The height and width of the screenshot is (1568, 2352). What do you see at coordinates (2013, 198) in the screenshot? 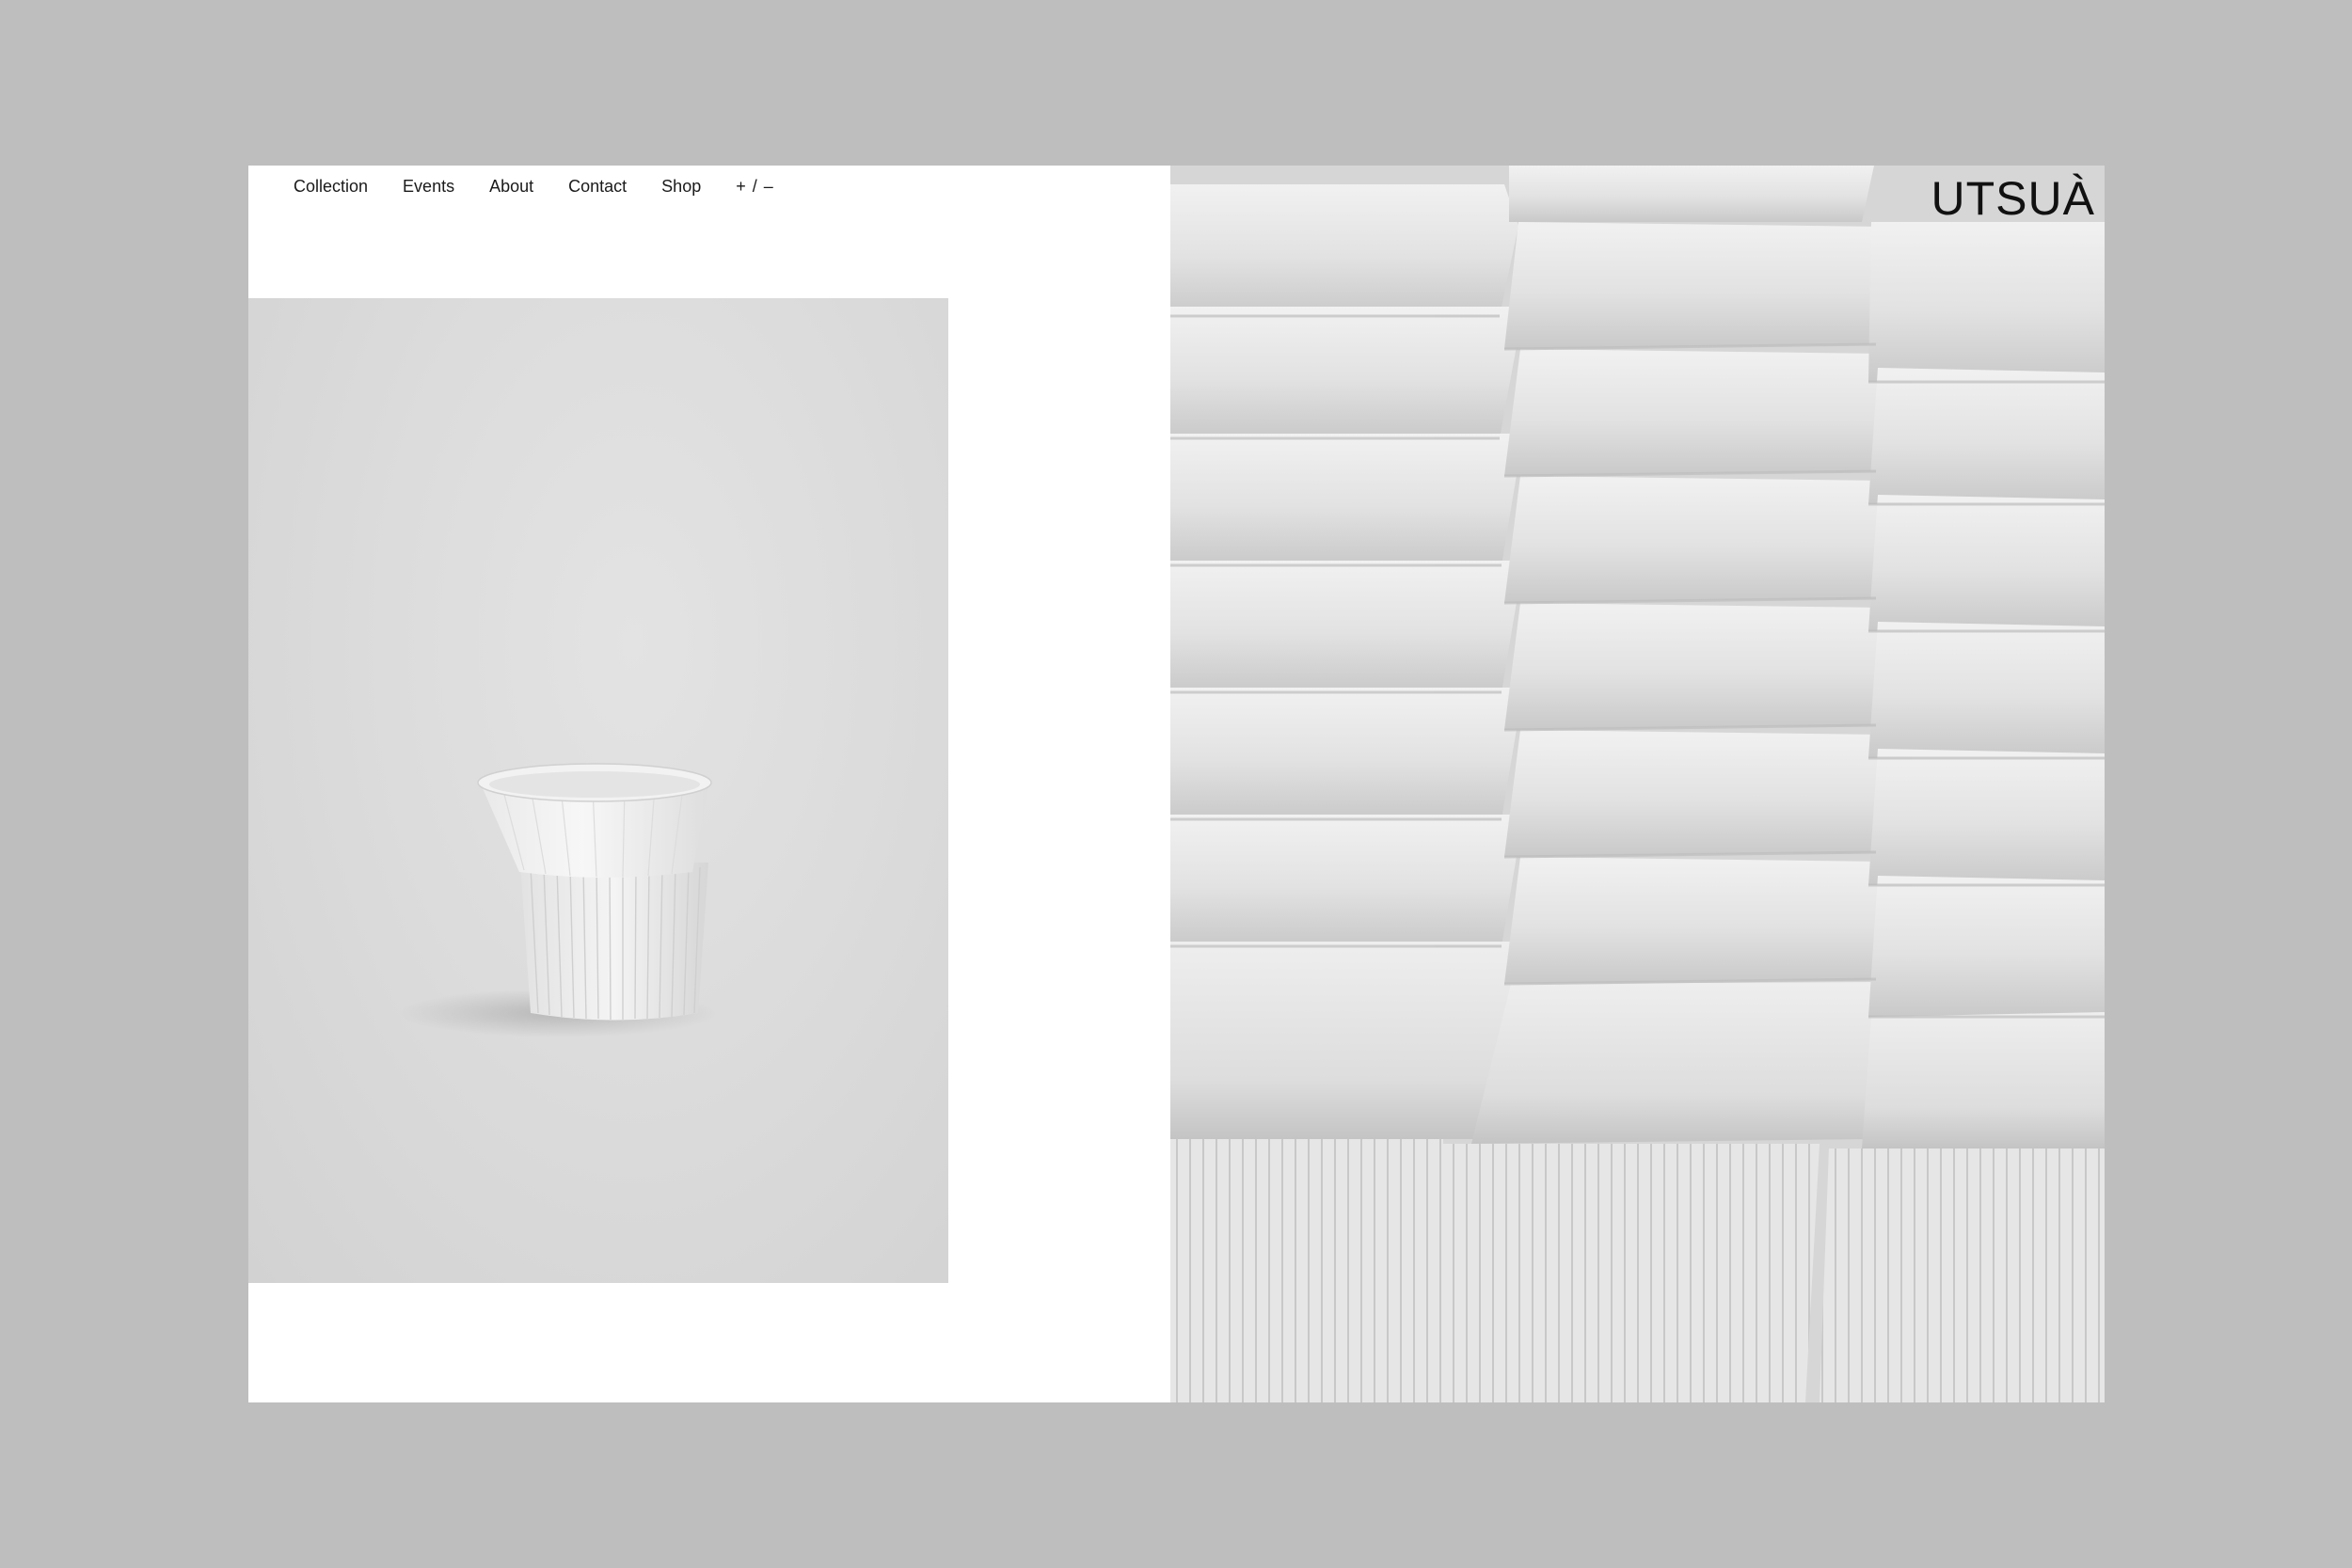
I see `brand-logo: UTSUÀ` at bounding box center [2013, 198].